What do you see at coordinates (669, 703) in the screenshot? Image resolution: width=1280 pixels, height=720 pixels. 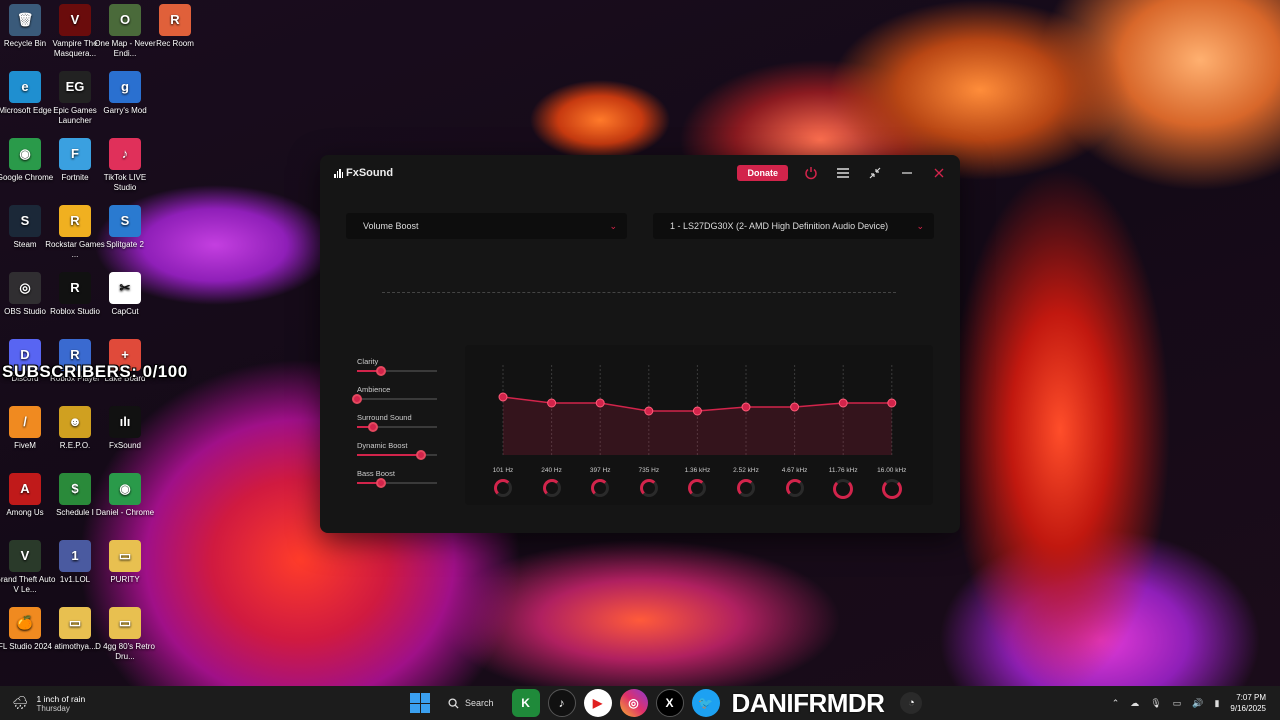 I see `x-icon: X` at bounding box center [669, 703].